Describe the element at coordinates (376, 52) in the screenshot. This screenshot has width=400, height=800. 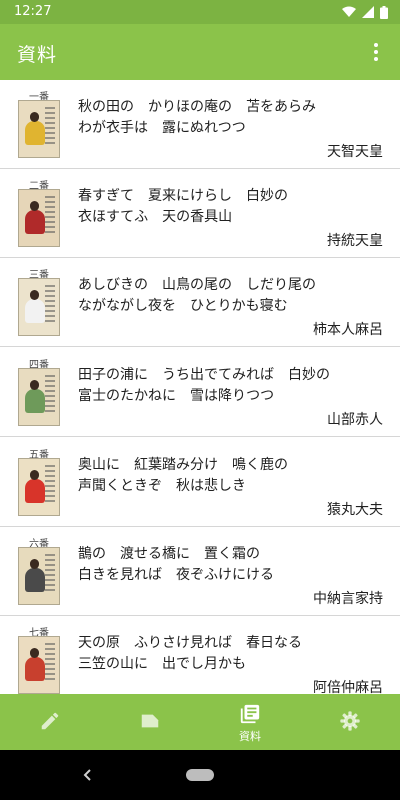
I see `more-options-icon` at that location.